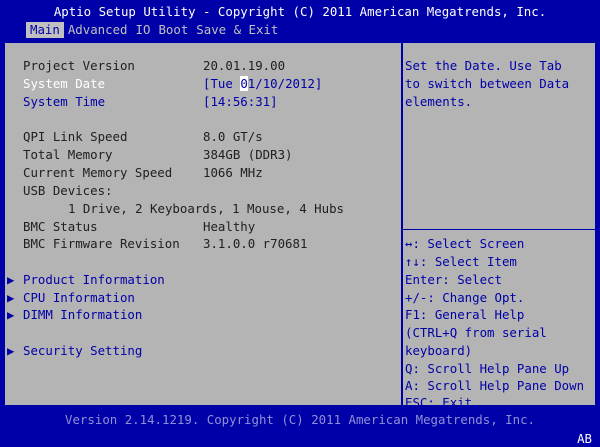 This screenshot has width=600, height=447. I want to click on system-date-prefix: [Tue, so click(222, 83).